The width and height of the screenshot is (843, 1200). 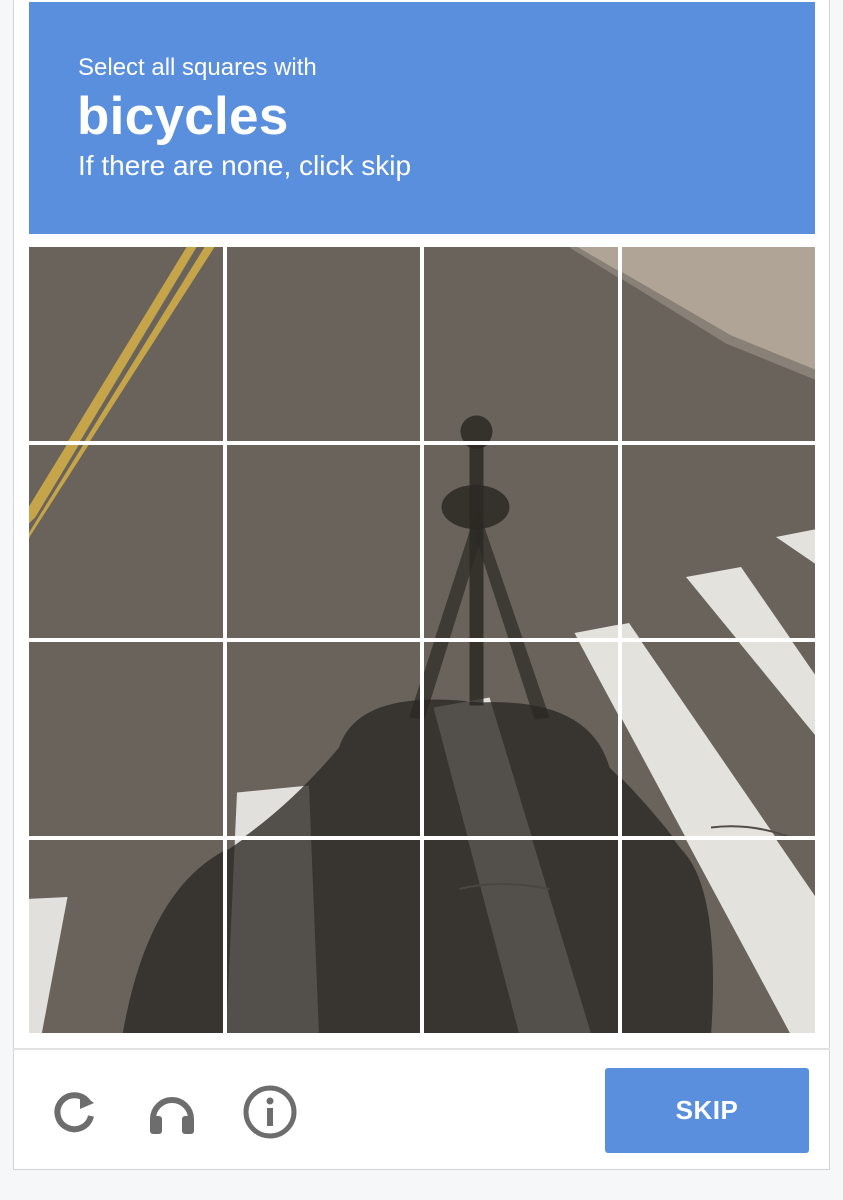 I want to click on target-object-text: bicycles, so click(x=183, y=116).